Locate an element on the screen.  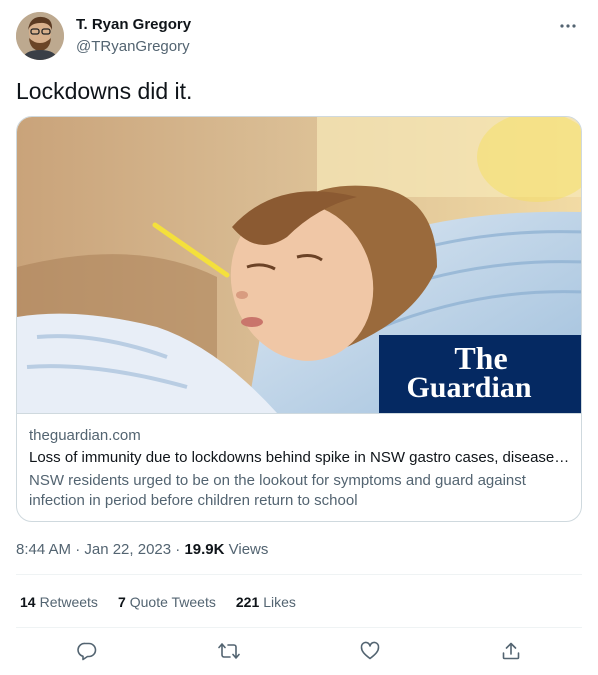
quotes-count: 7 is located at coordinates (121, 602).